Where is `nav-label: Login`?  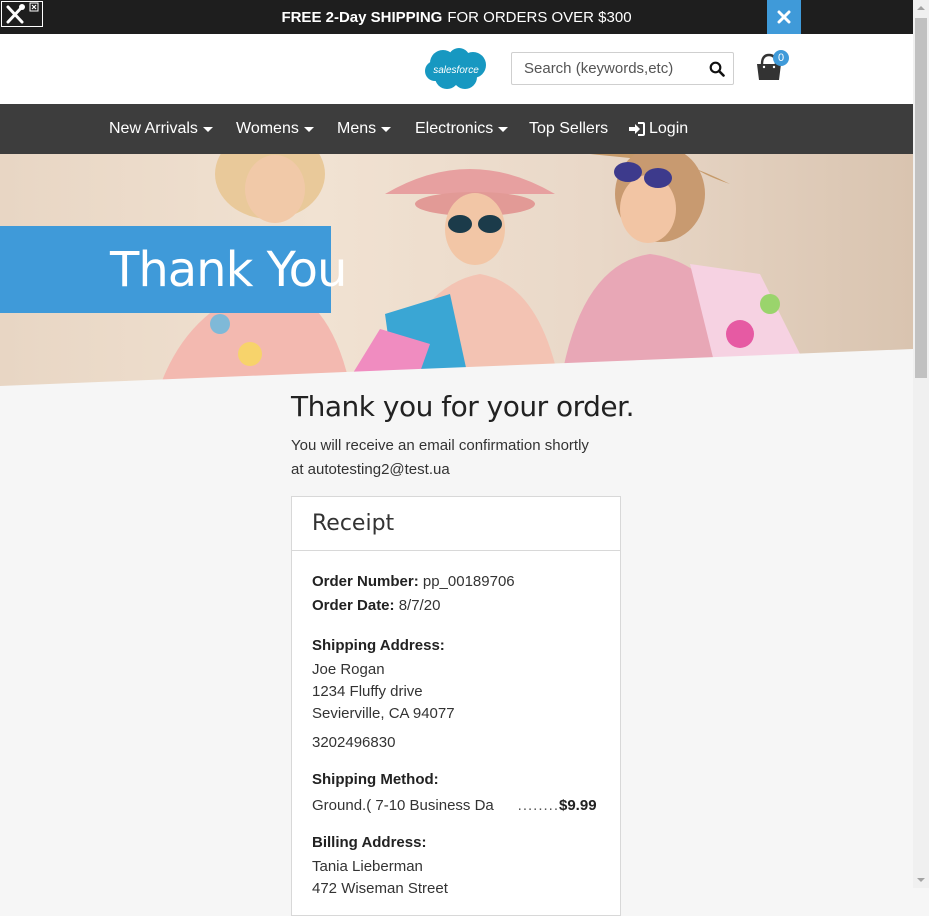
nav-label: Login is located at coordinates (669, 128).